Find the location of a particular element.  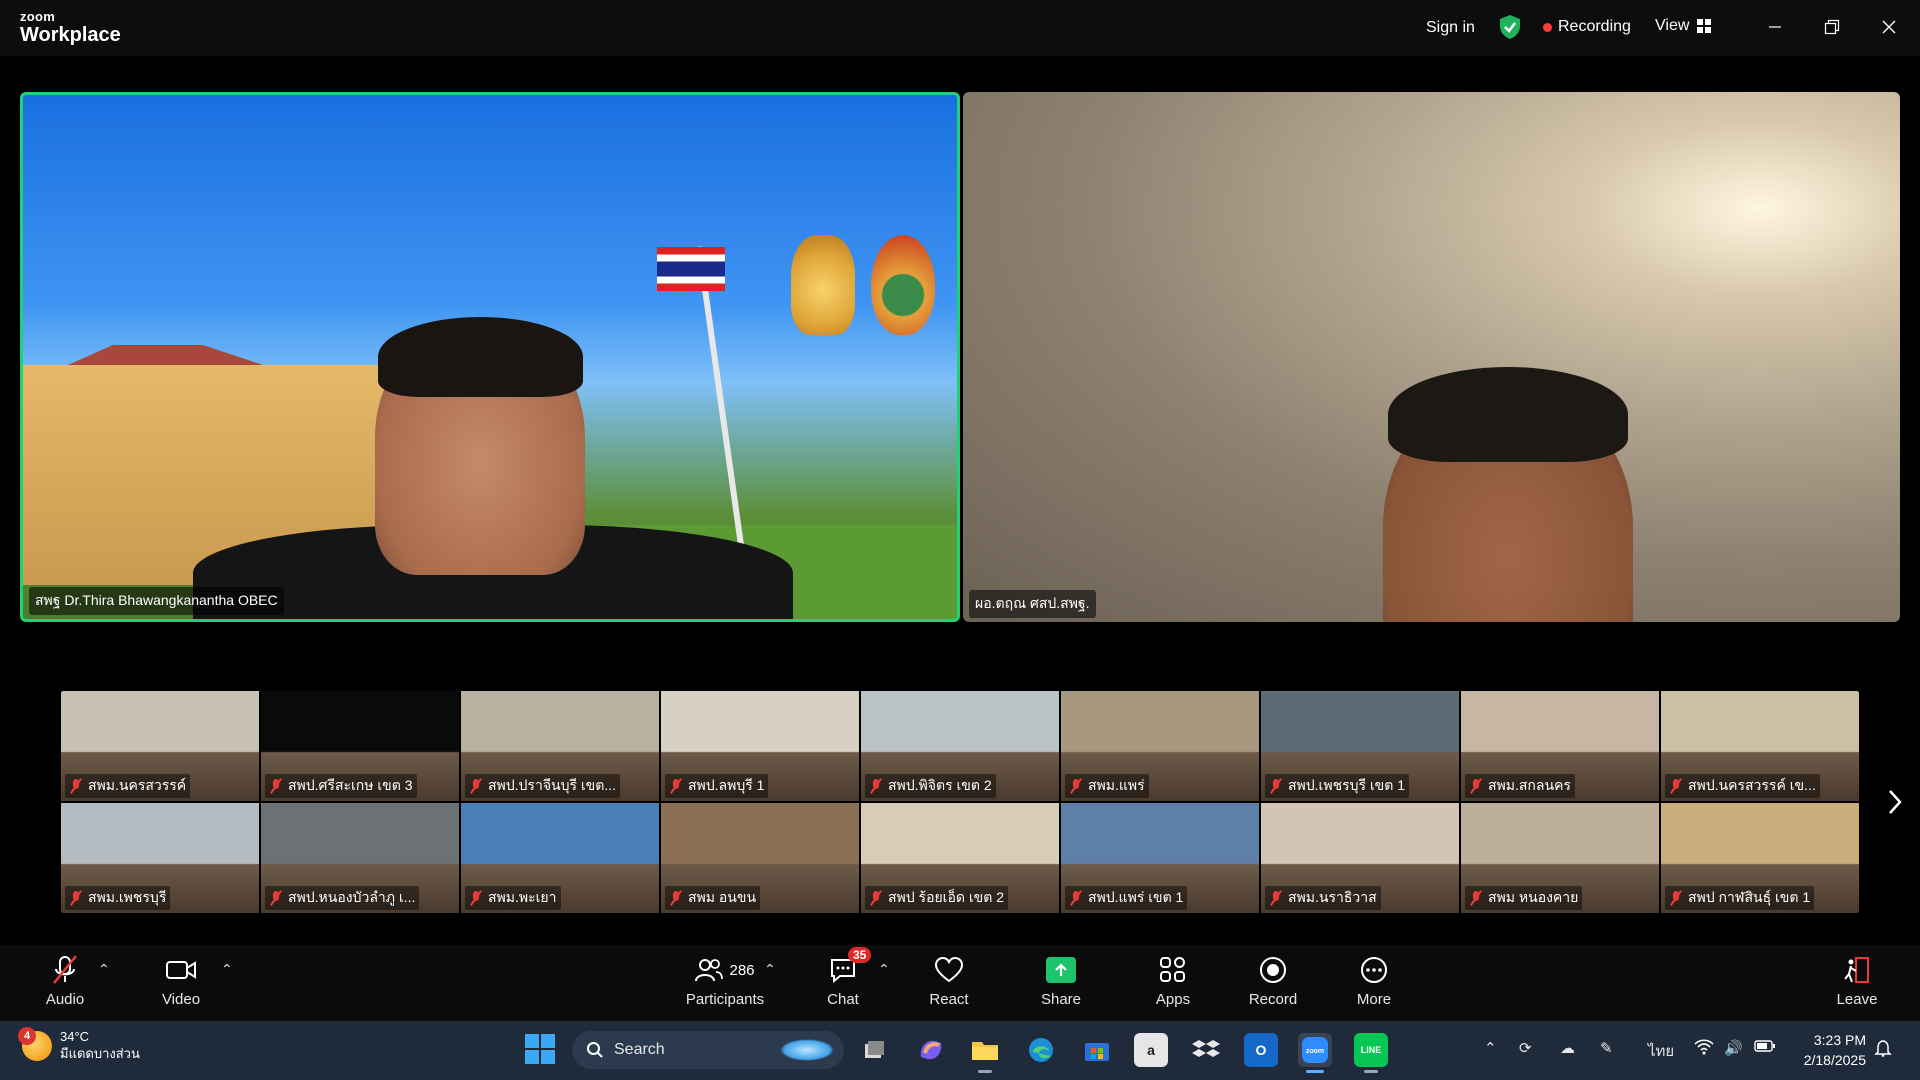

dropbox-icon is located at coordinates (1206, 1050).